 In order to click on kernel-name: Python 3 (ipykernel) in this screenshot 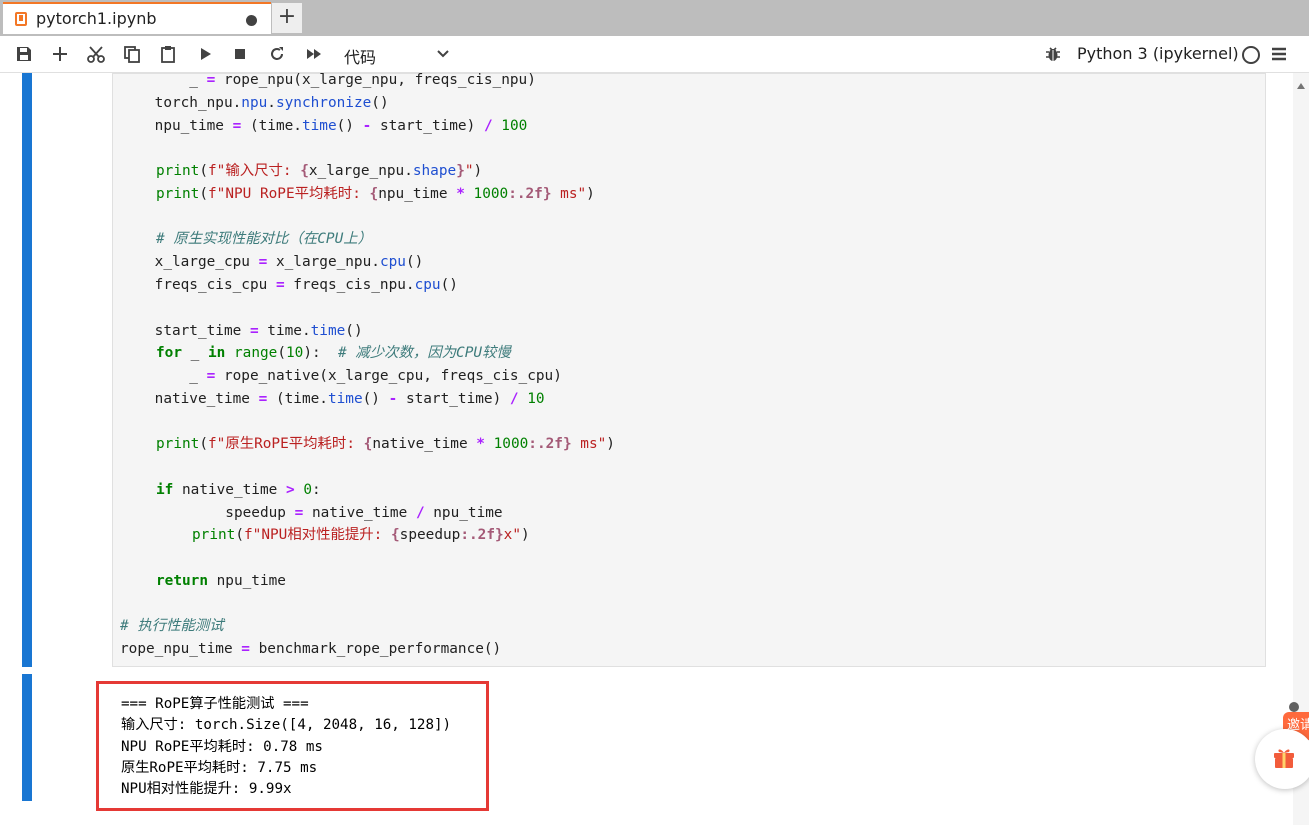, I will do `click(1158, 53)`.